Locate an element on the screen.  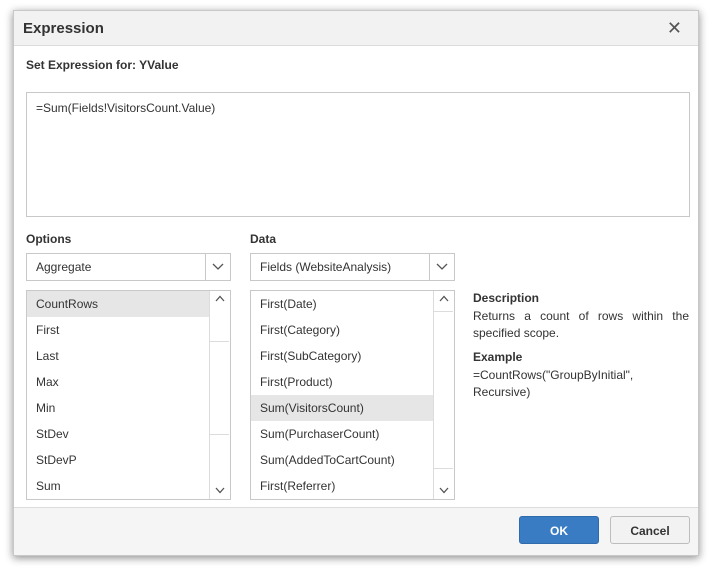
options-list: CountRows First Last Max Min StDev StDevP Sum is located at coordinates (128, 395).